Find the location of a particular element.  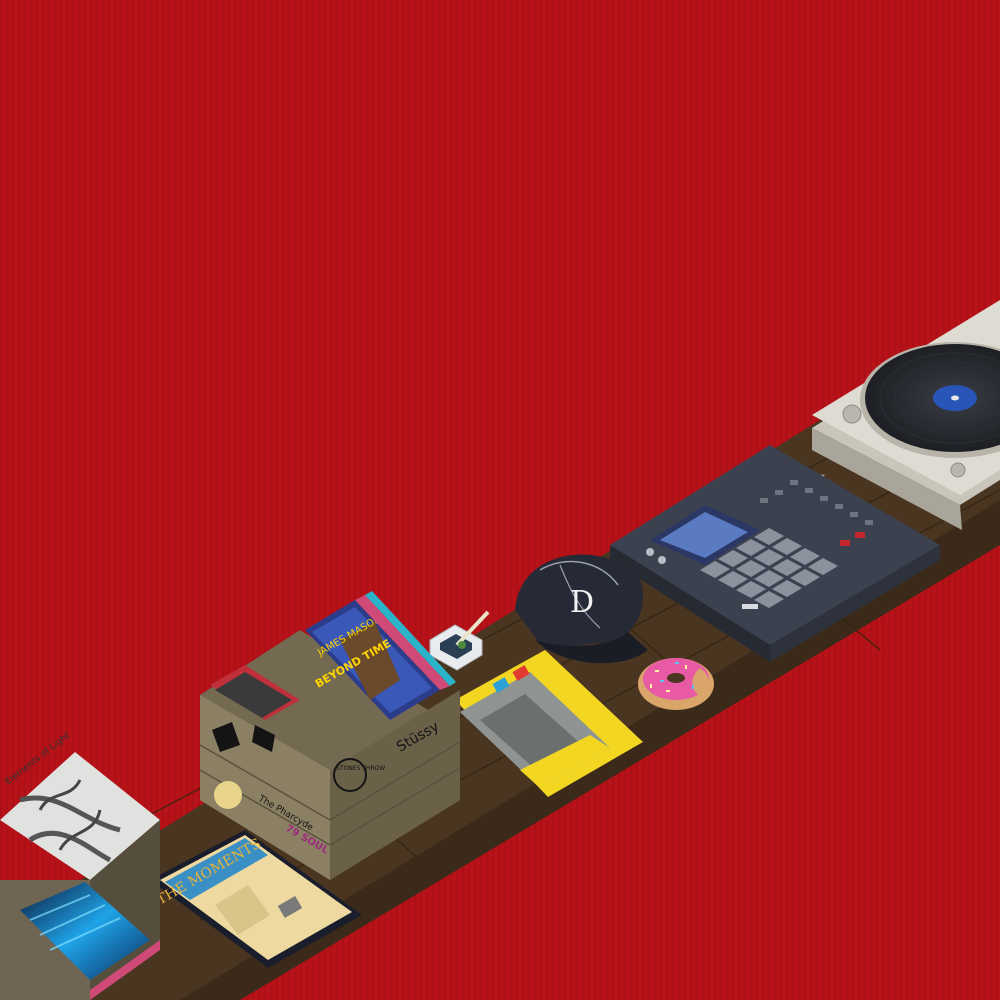

record-button is located at coordinates (845, 543).